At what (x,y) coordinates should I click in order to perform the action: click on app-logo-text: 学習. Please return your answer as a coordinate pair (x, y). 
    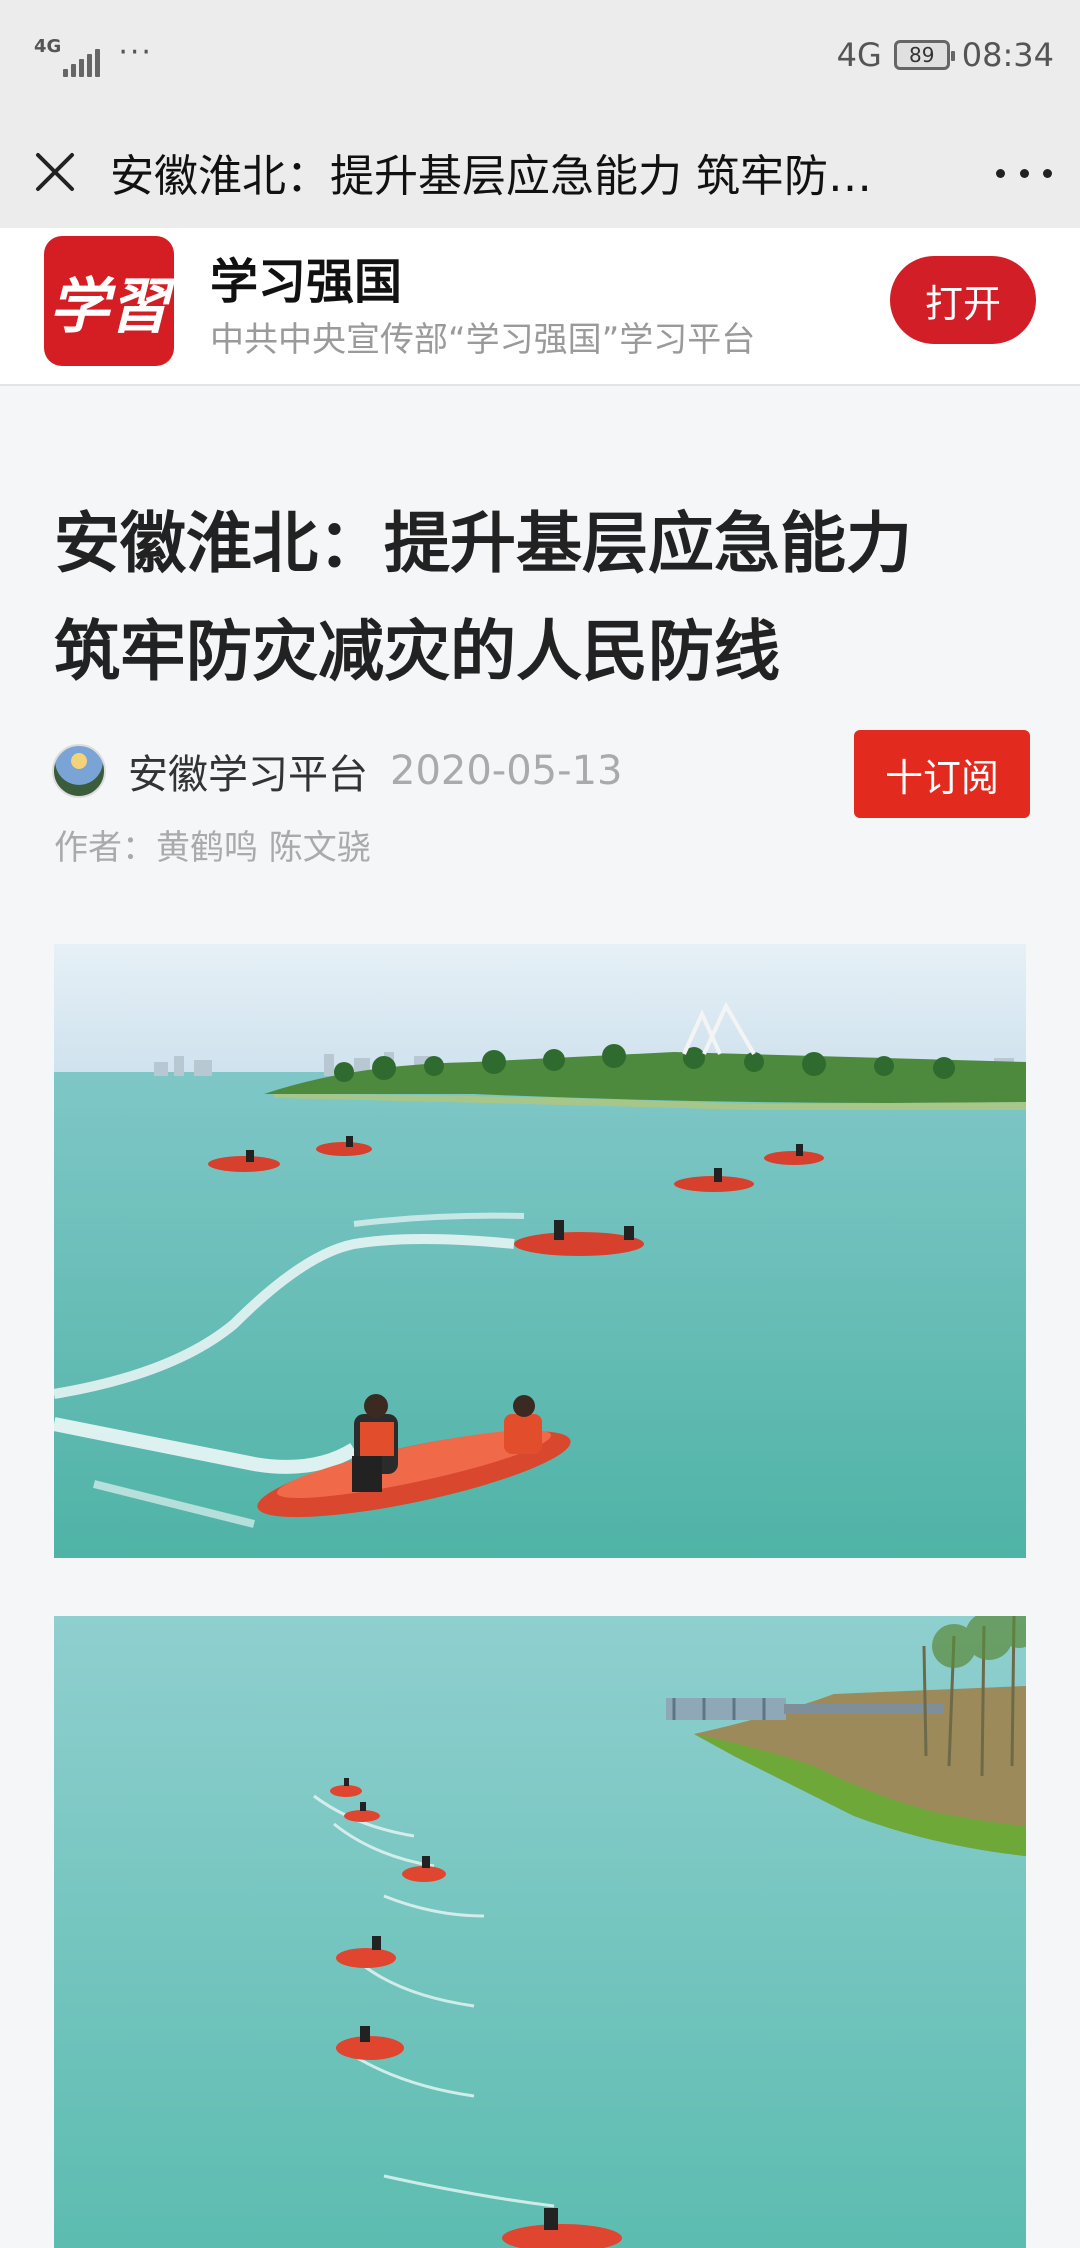
    Looking at the image, I should click on (109, 306).